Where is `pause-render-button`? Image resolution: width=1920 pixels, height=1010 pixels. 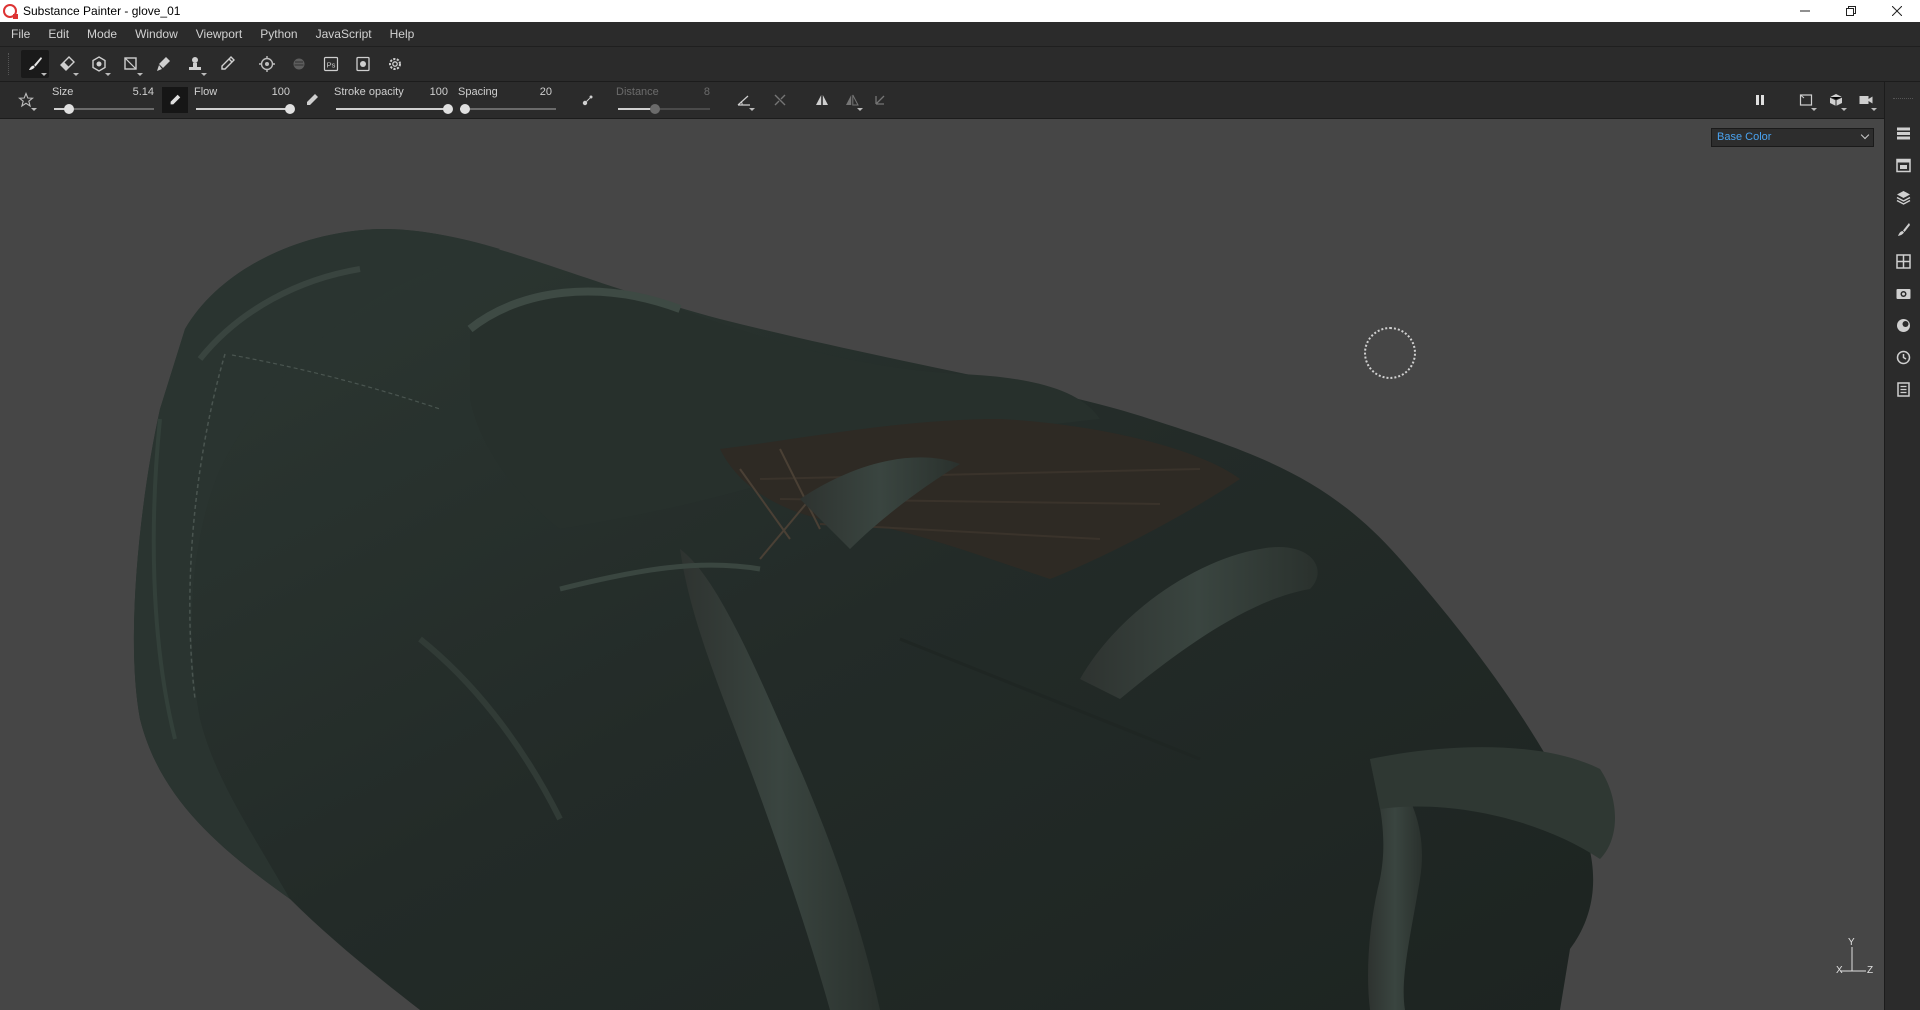 pause-render-button is located at coordinates (1760, 100).